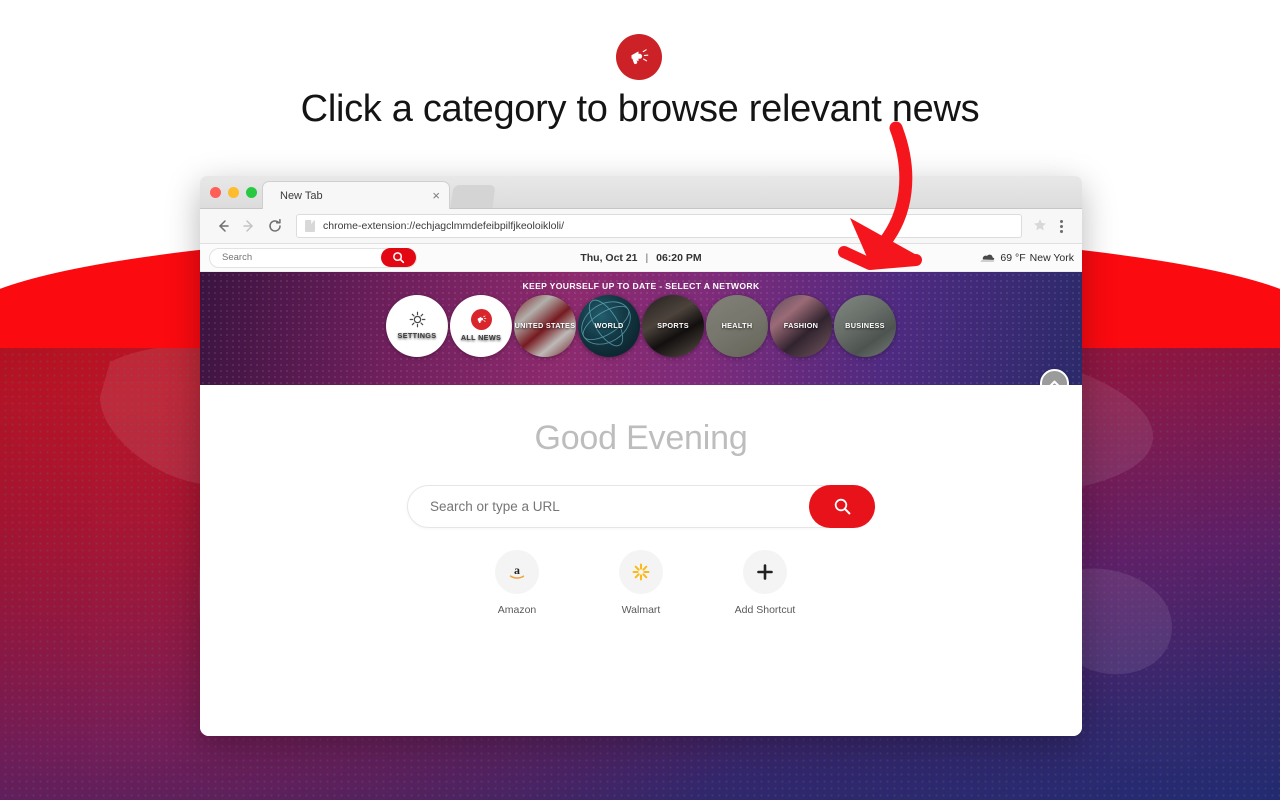 The image size is (1280, 800). What do you see at coordinates (1013, 257) in the screenshot?
I see `weather-temperature: 69 °F` at bounding box center [1013, 257].